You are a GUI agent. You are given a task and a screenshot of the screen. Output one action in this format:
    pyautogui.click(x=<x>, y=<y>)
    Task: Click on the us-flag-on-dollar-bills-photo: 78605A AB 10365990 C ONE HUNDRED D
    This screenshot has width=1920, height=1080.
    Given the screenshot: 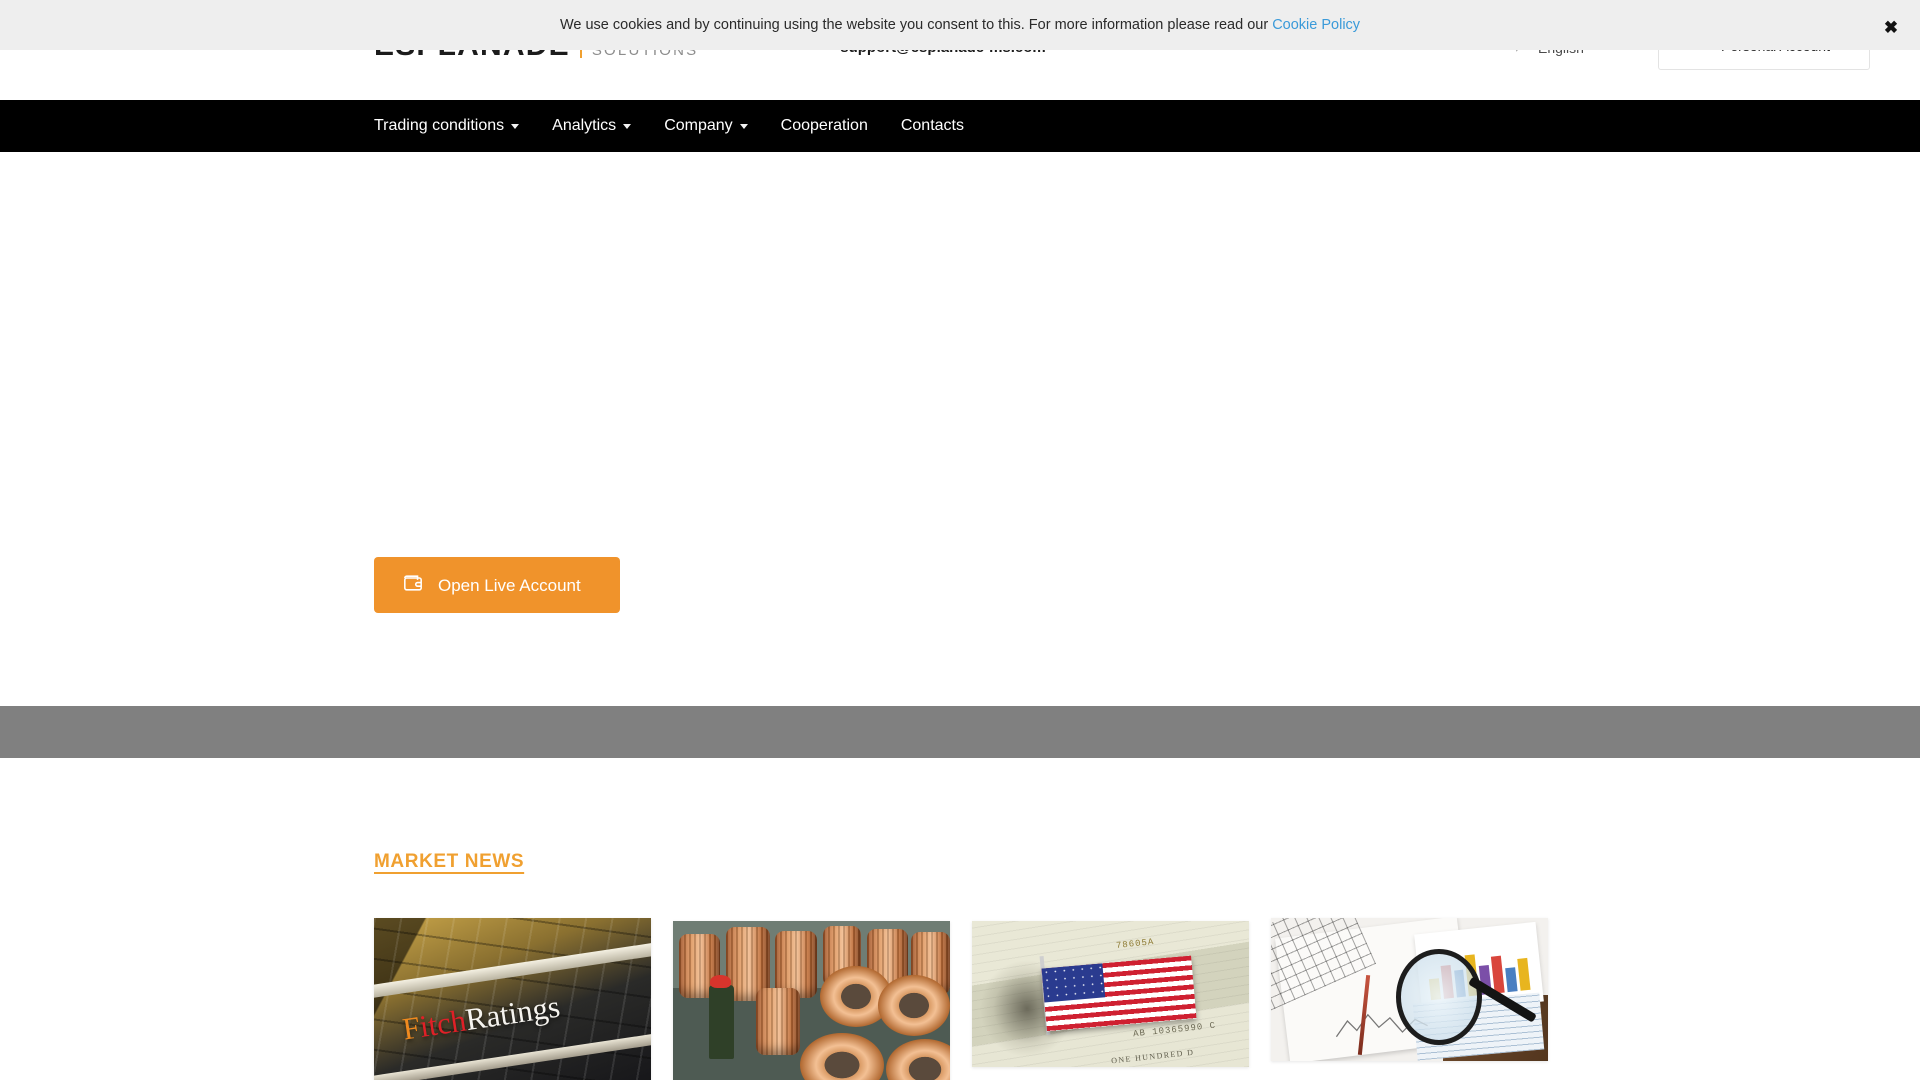 What is the action you would take?
    pyautogui.click(x=1110, y=994)
    